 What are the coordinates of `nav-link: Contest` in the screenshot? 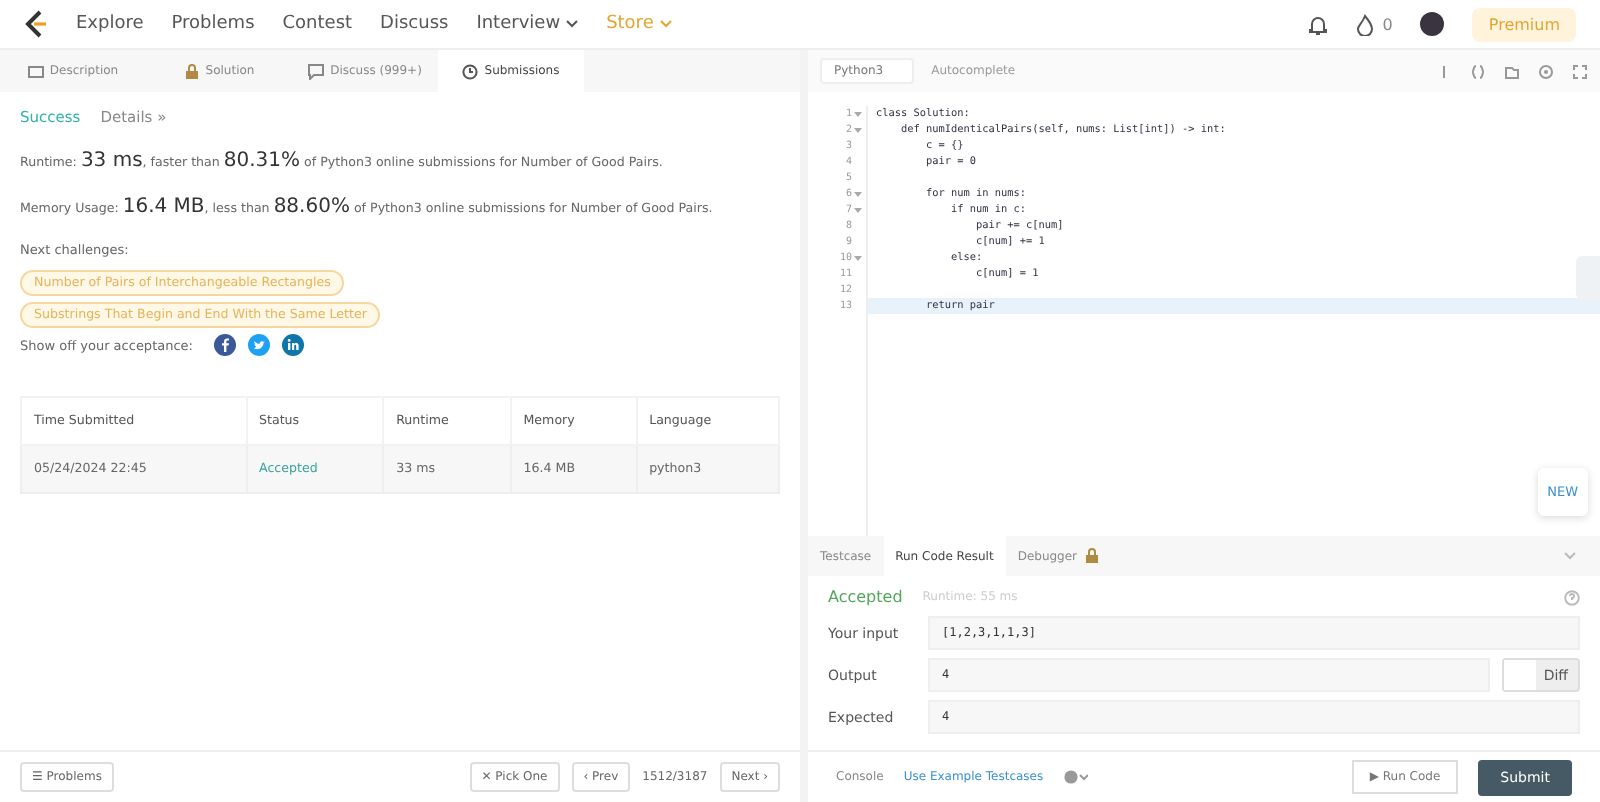 It's located at (317, 24).